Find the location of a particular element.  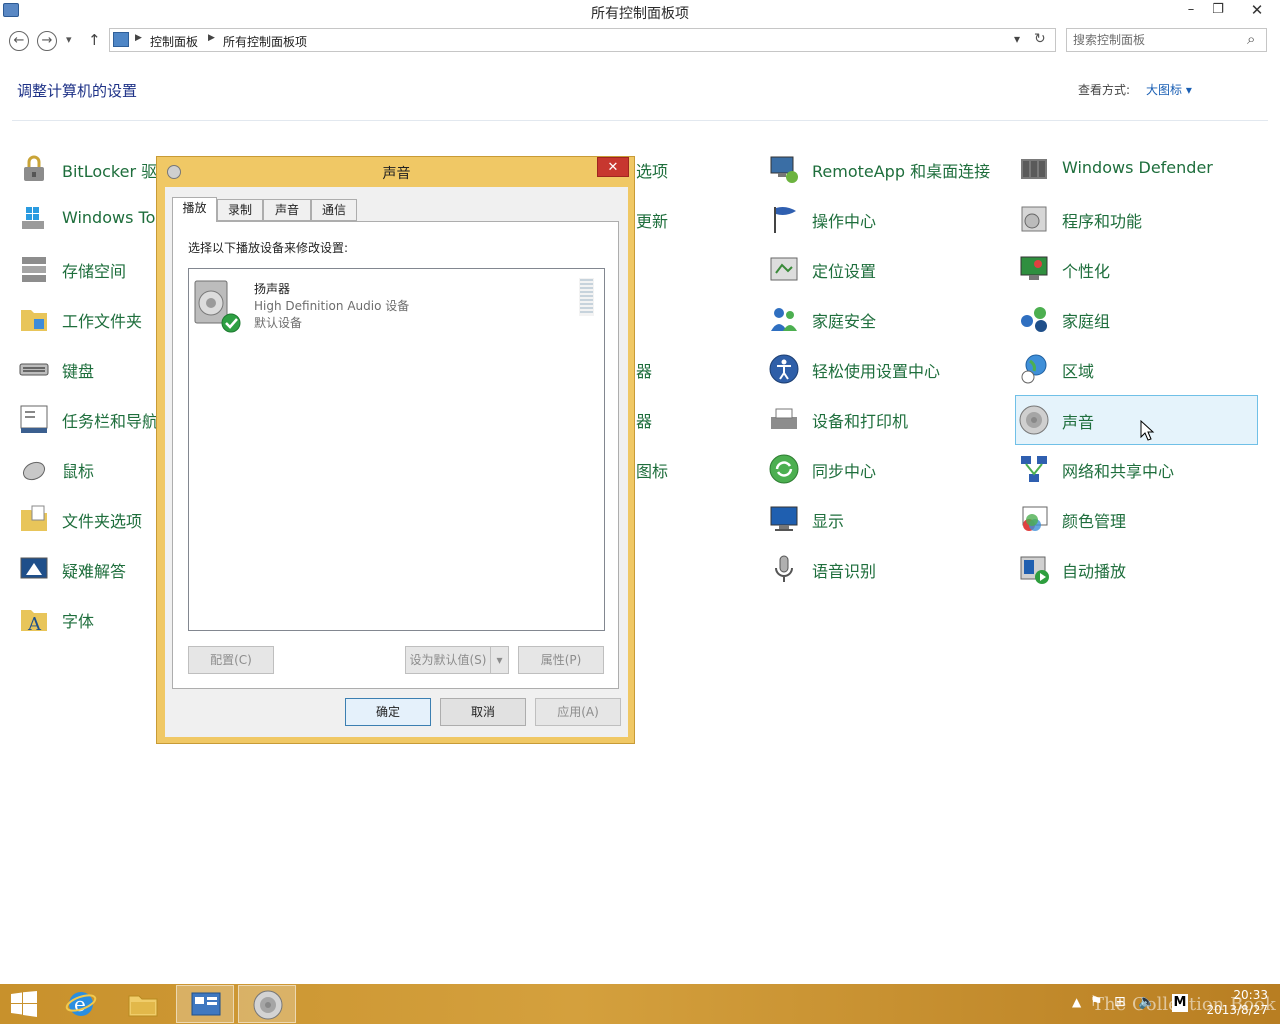

up-button: ↑ is located at coordinates (94, 40).